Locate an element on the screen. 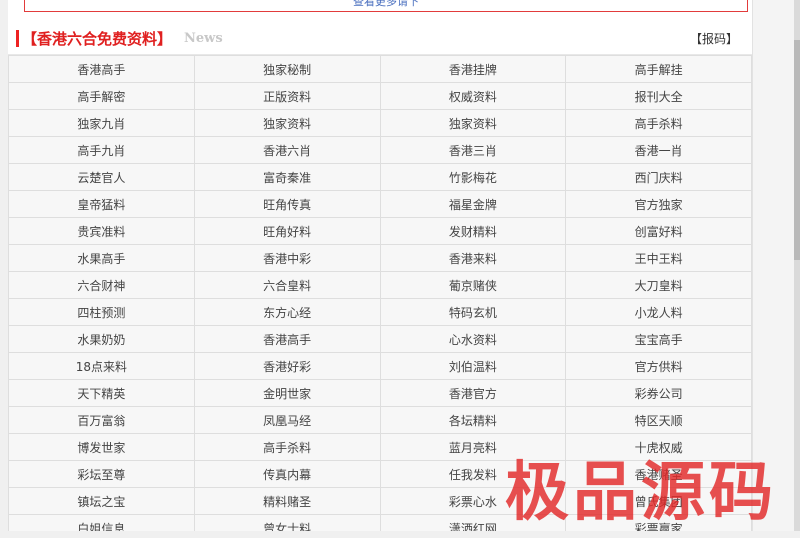  grid-link: 白姐信息 is located at coordinates (101, 522).